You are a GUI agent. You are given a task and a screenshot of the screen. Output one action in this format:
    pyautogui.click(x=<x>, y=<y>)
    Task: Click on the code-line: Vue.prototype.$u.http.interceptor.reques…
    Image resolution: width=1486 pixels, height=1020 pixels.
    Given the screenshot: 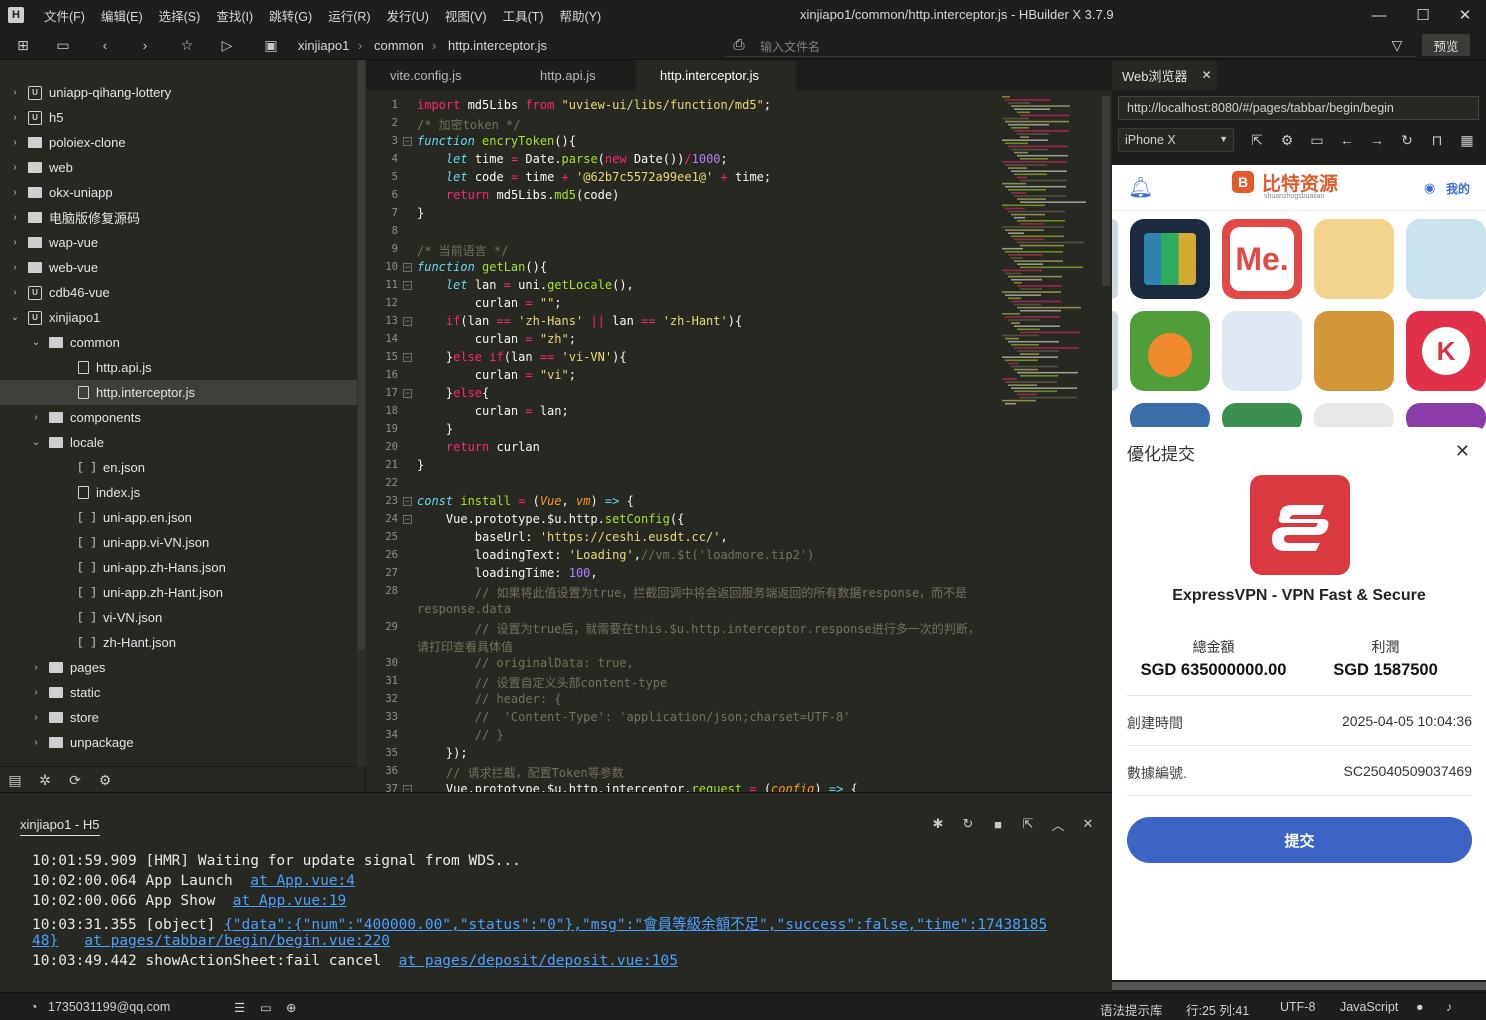 What is the action you would take?
    pyautogui.click(x=637, y=787)
    